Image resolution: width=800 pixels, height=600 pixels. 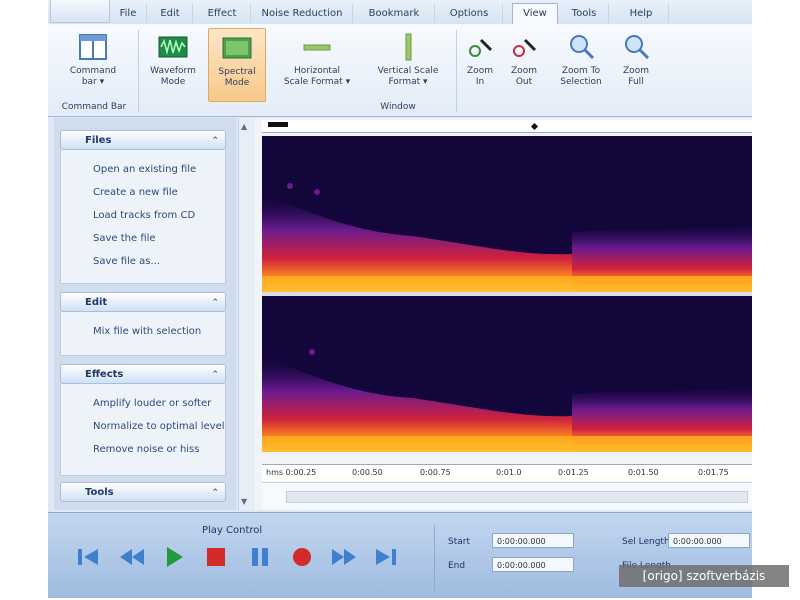 I want to click on vertical-scale-label-2: Format, so click(x=404, y=82).